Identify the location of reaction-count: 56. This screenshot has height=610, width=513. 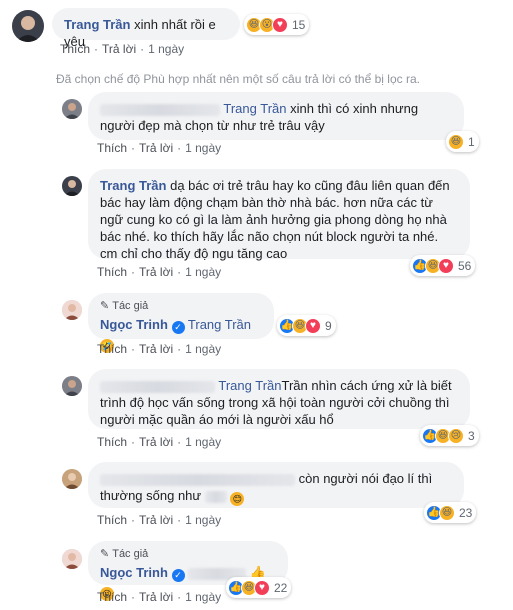
(465, 265).